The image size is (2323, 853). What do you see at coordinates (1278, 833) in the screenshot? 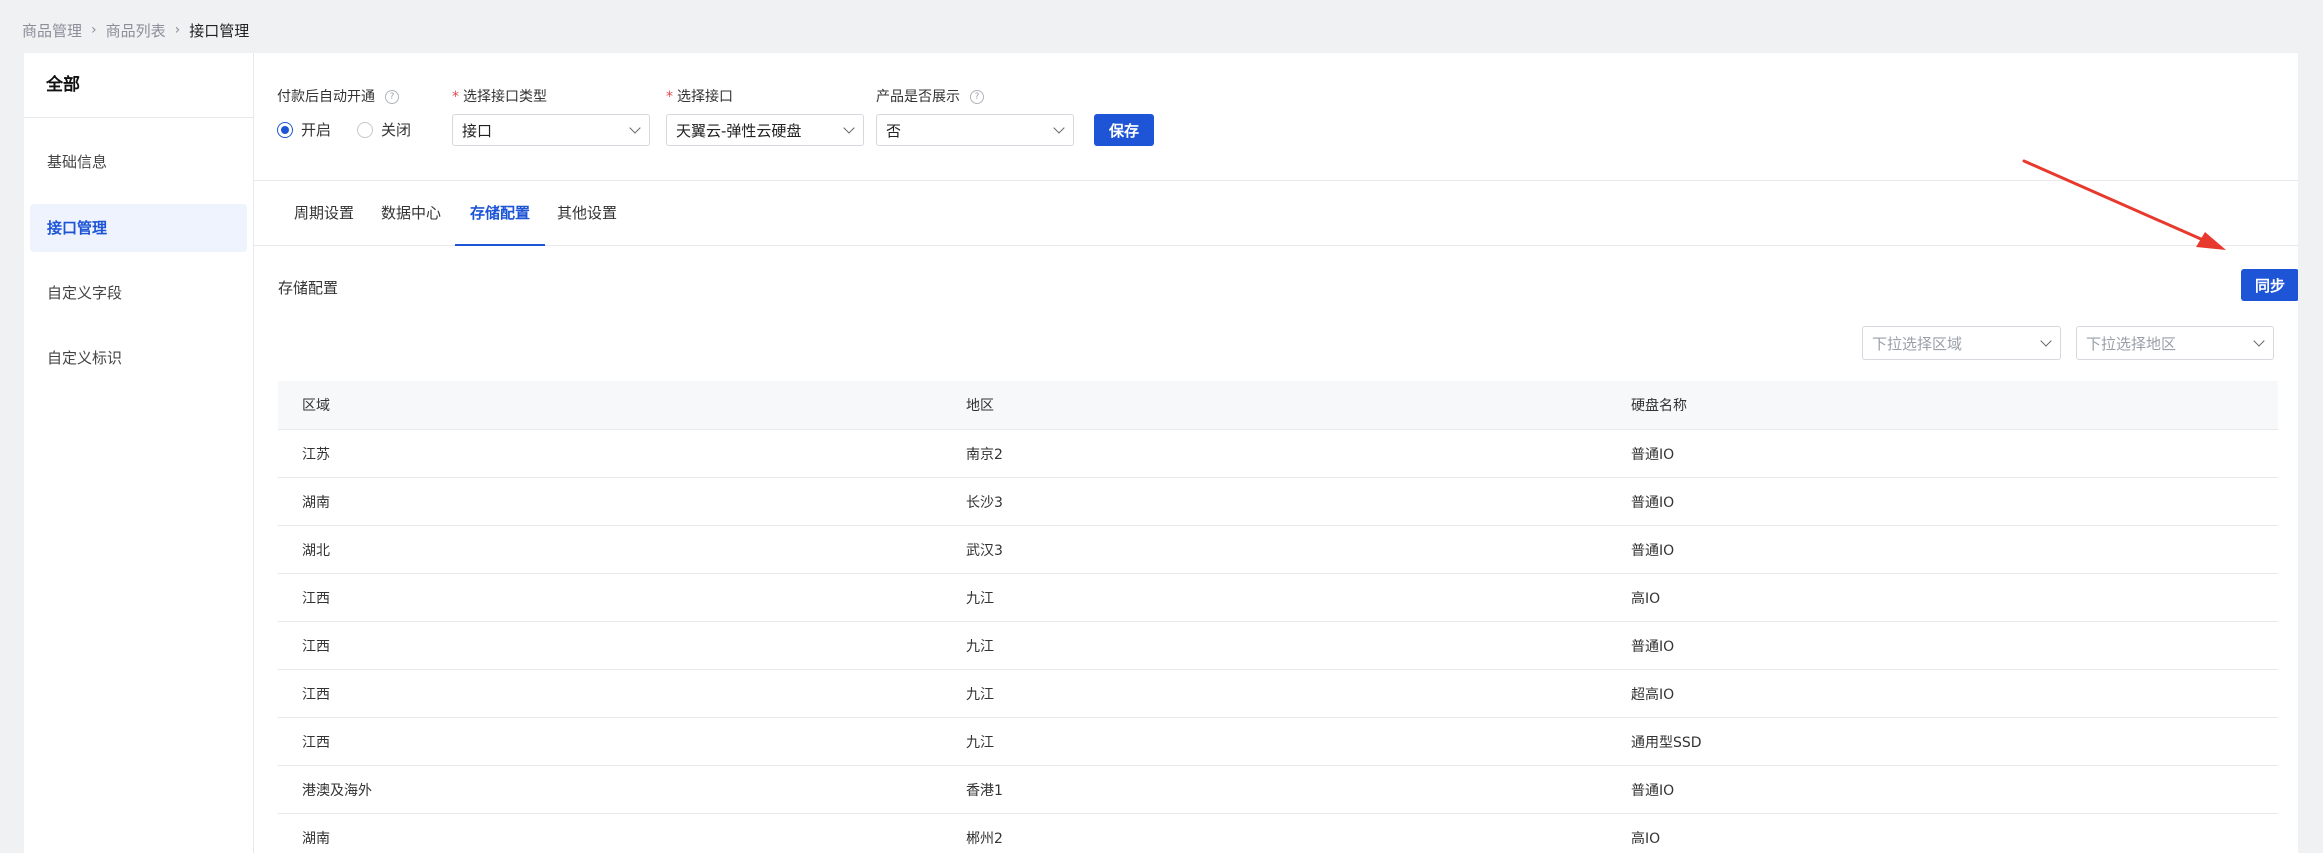
I see `table-row: 湖南 郴州2 高IO` at bounding box center [1278, 833].